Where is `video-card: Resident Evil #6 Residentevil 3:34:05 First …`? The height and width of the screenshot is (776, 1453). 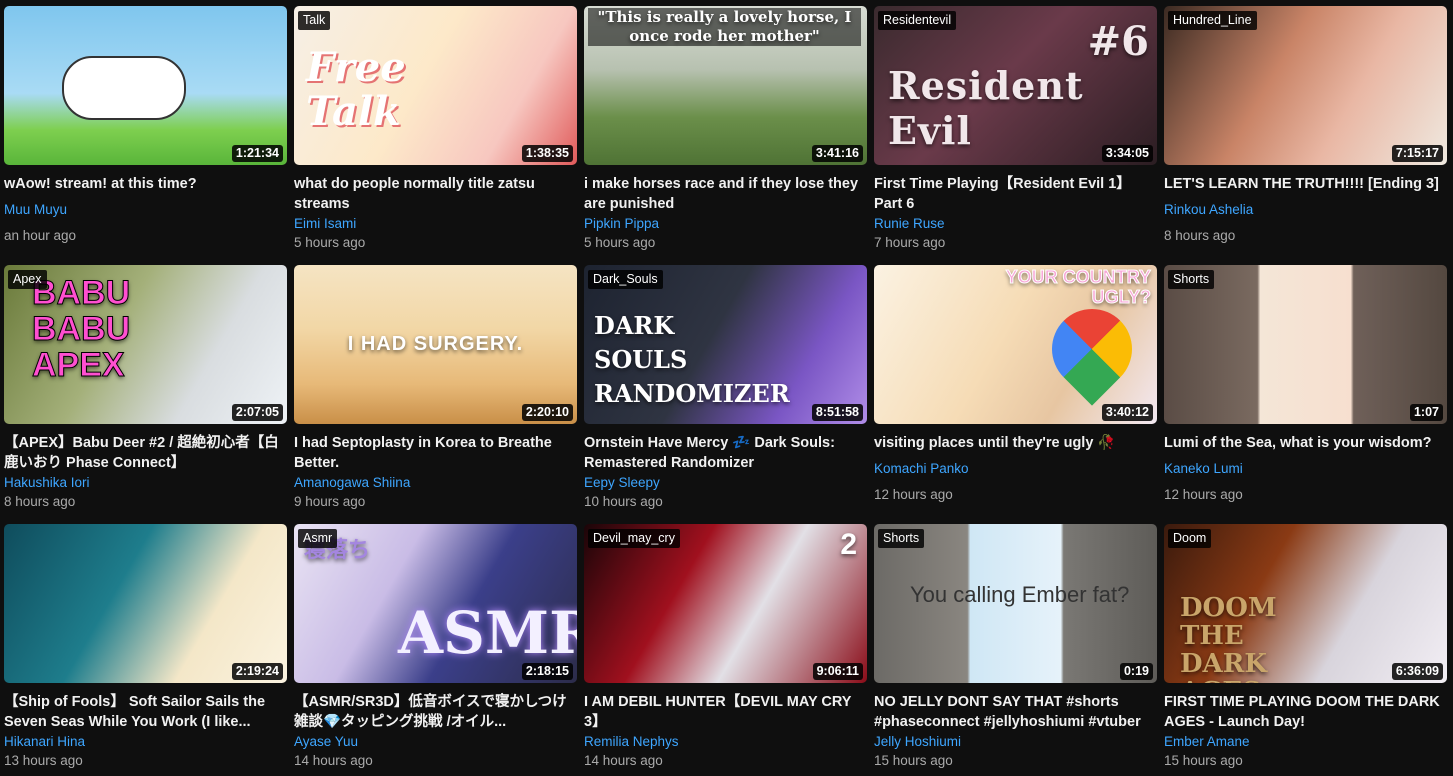
video-card: Resident Evil #6 Residentevil 3:34:05 First … is located at coordinates (1015, 135).